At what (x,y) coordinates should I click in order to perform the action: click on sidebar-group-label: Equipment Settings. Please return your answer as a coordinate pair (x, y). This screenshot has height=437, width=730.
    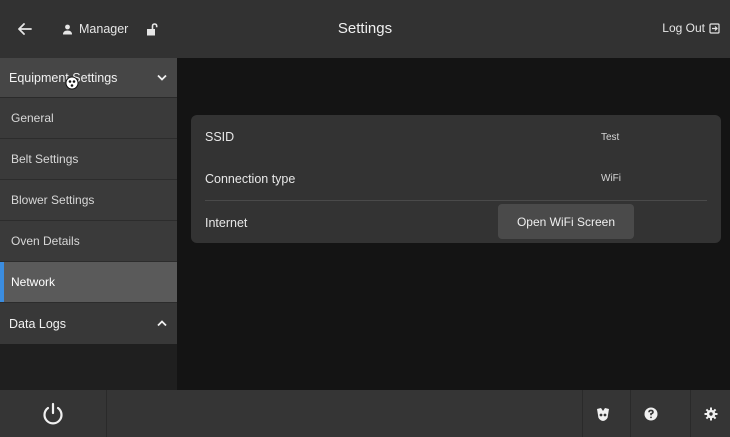
    Looking at the image, I should click on (63, 77).